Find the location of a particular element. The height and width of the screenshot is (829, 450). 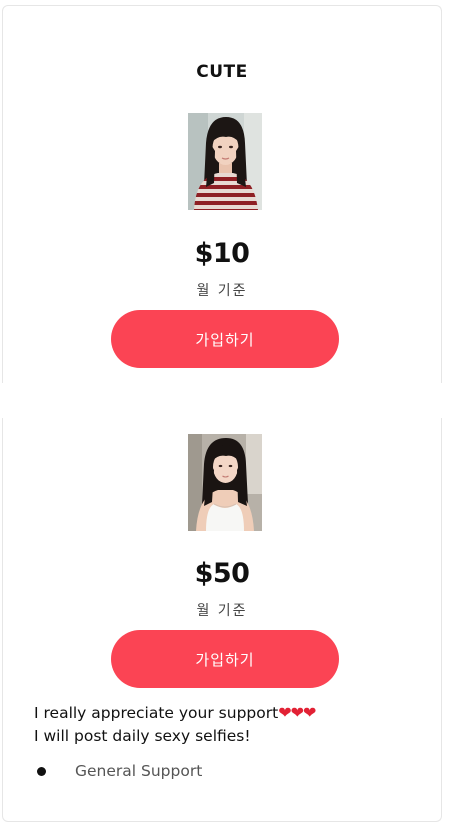

bullet-icon is located at coordinates (41, 771).